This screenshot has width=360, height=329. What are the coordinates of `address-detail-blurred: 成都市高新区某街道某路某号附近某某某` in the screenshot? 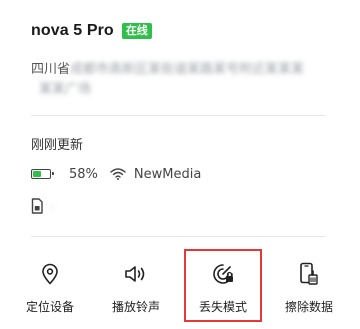 It's located at (187, 69).